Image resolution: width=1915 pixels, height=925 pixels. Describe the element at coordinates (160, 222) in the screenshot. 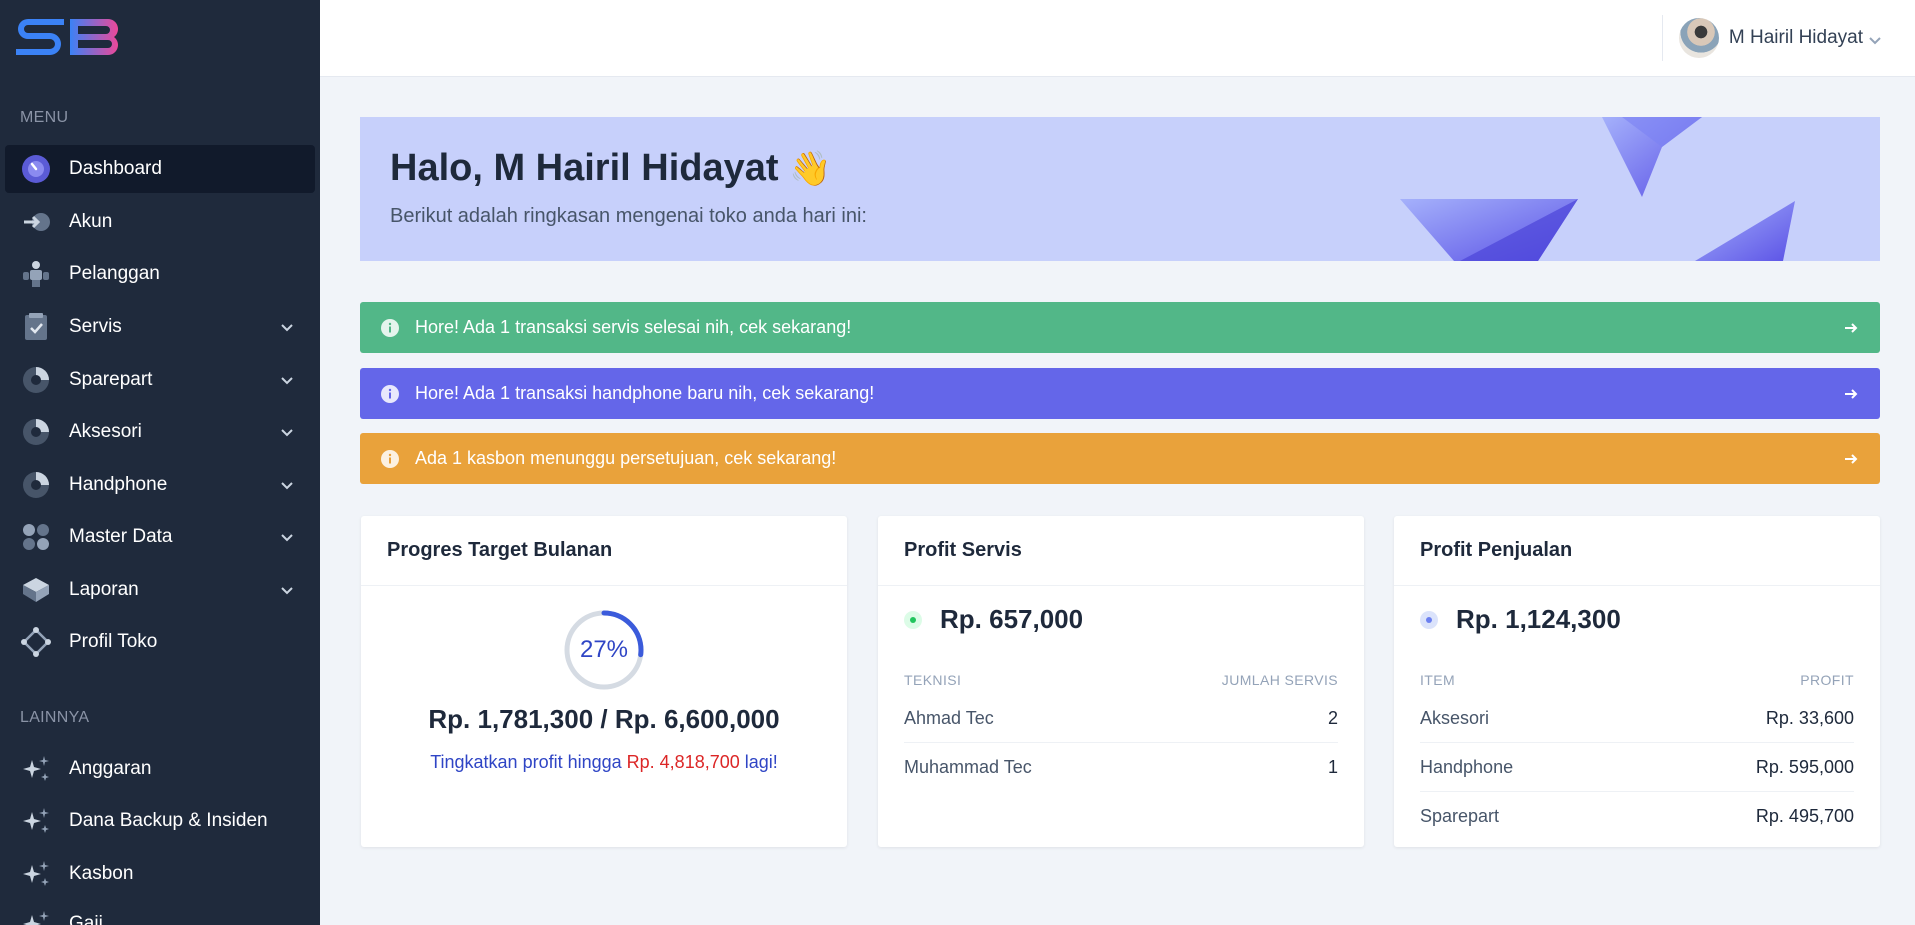

I see `sidebar-item-akun: Akun` at that location.